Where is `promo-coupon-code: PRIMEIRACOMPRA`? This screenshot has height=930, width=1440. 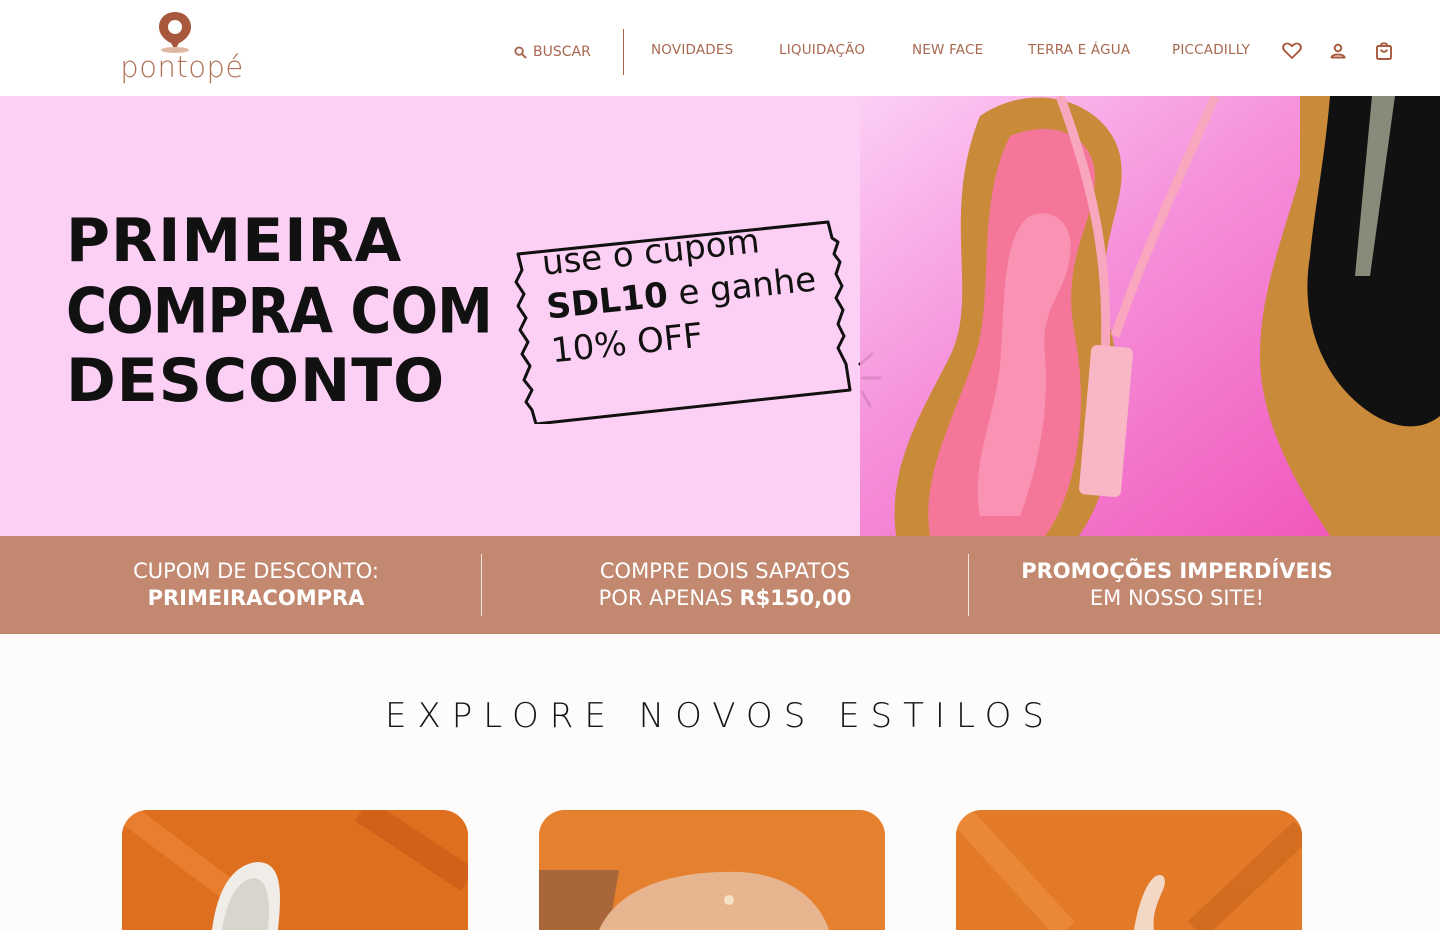
promo-coupon-code: PRIMEIRACOMPRA is located at coordinates (256, 598).